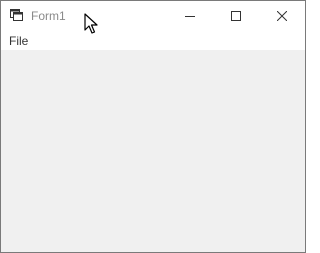 Image resolution: width=320 pixels, height=253 pixels. Describe the element at coordinates (17, 15) in the screenshot. I see `form-window-icon` at that location.